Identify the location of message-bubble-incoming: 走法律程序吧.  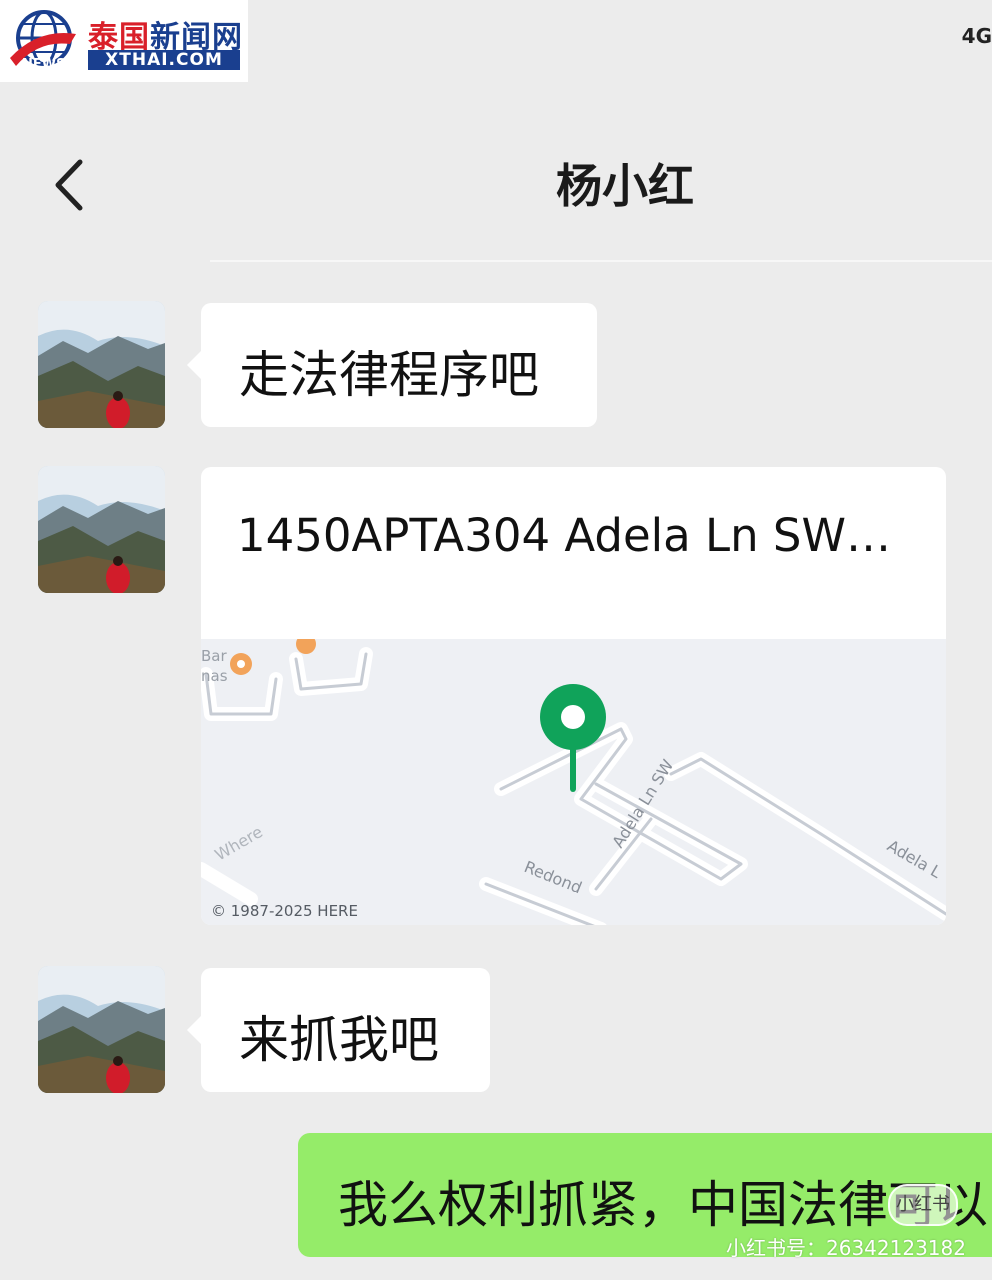
(392, 365).